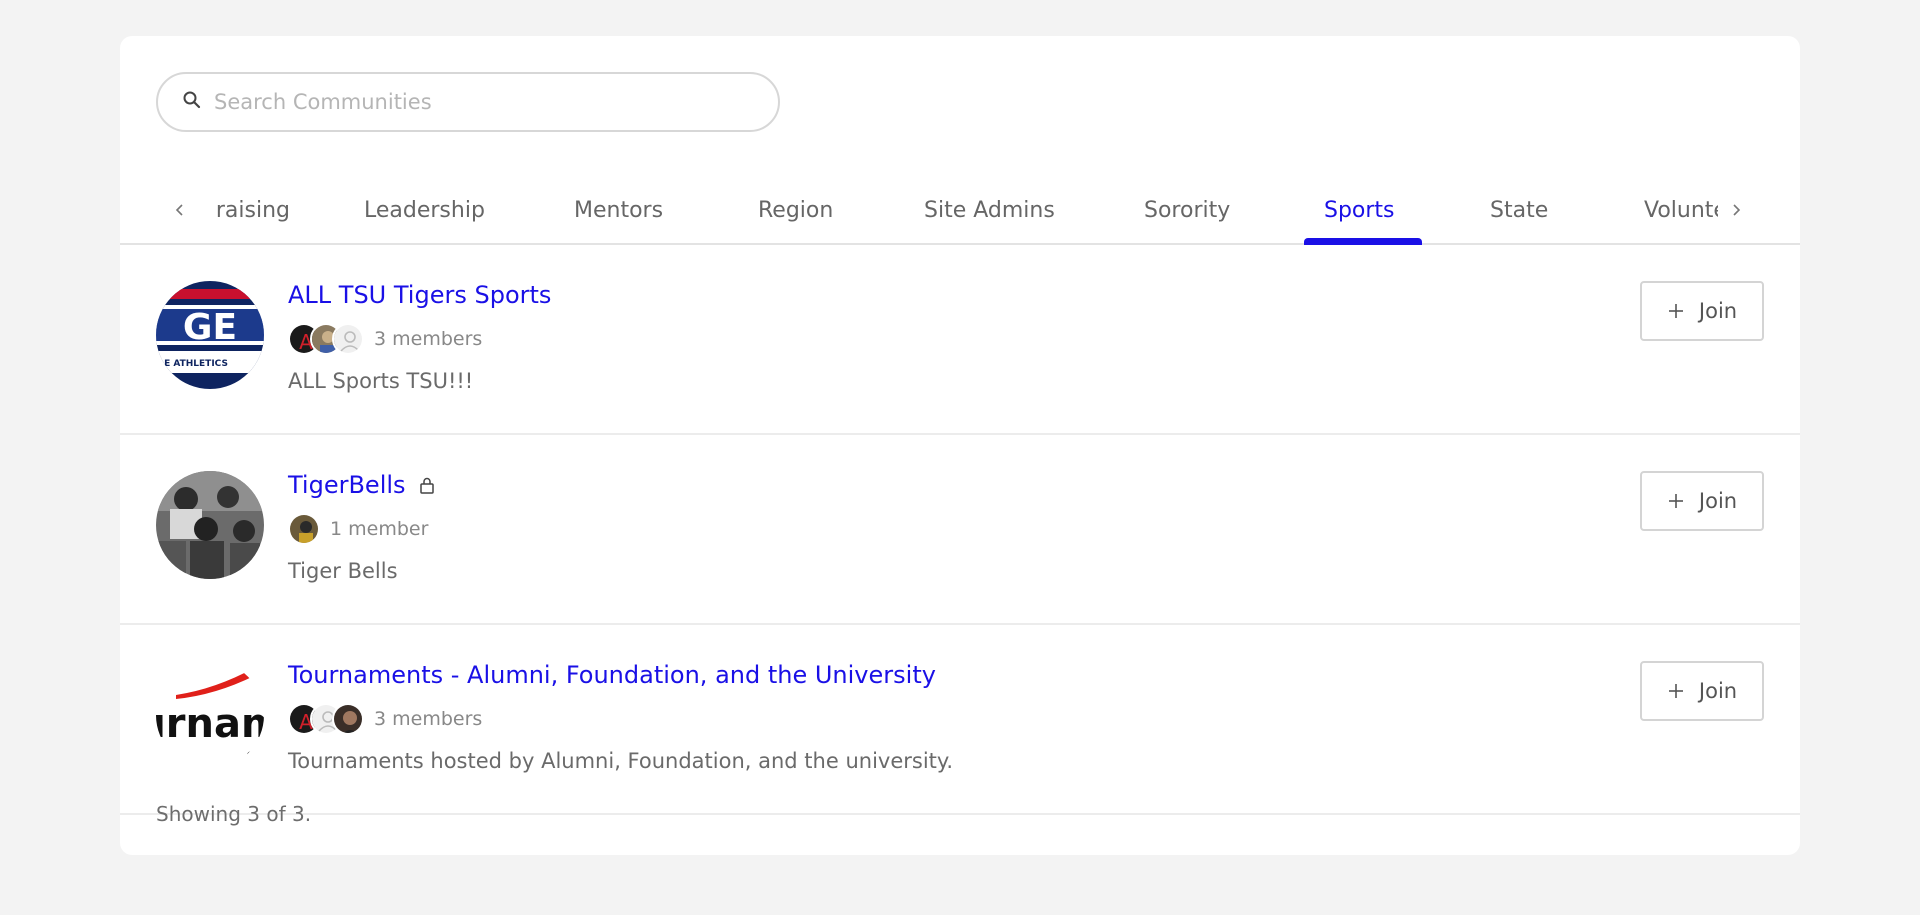  Describe the element at coordinates (347, 485) in the screenshot. I see `community-title: TigerBells` at that location.